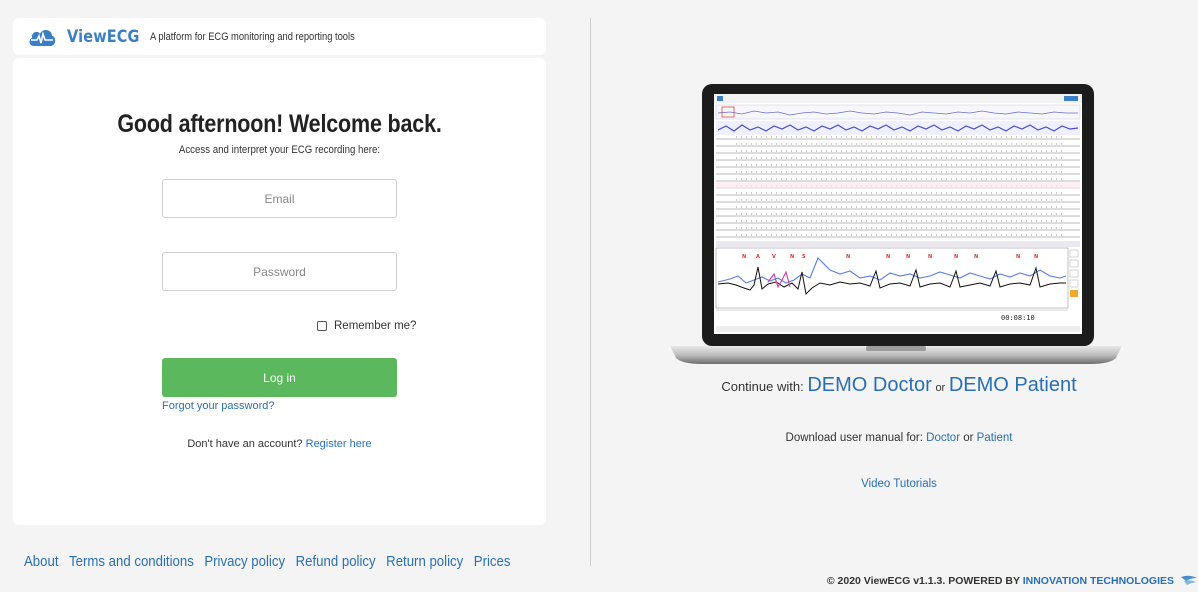 This screenshot has height=592, width=1198. I want to click on column-divider, so click(590, 292).